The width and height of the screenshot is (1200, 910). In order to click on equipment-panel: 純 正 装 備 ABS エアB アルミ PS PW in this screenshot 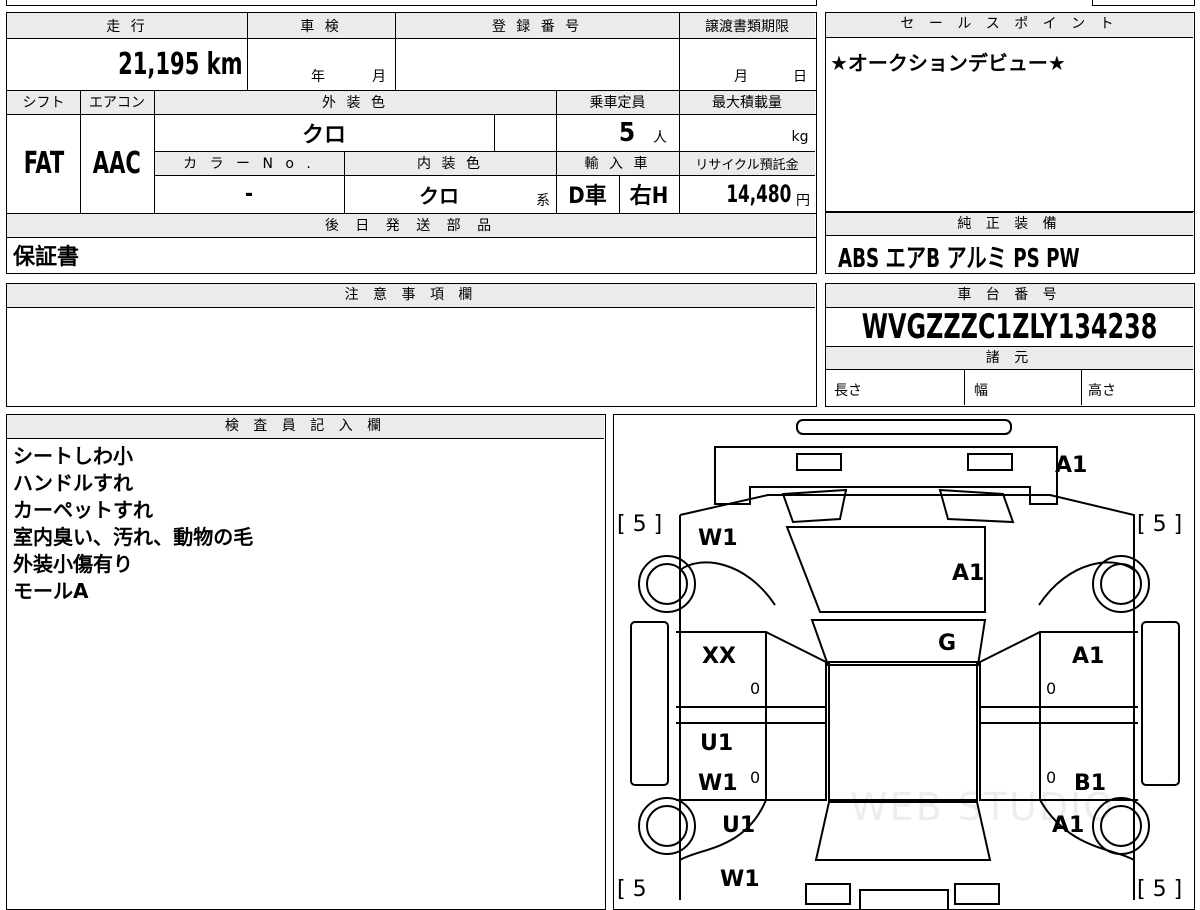, I will do `click(1010, 243)`.